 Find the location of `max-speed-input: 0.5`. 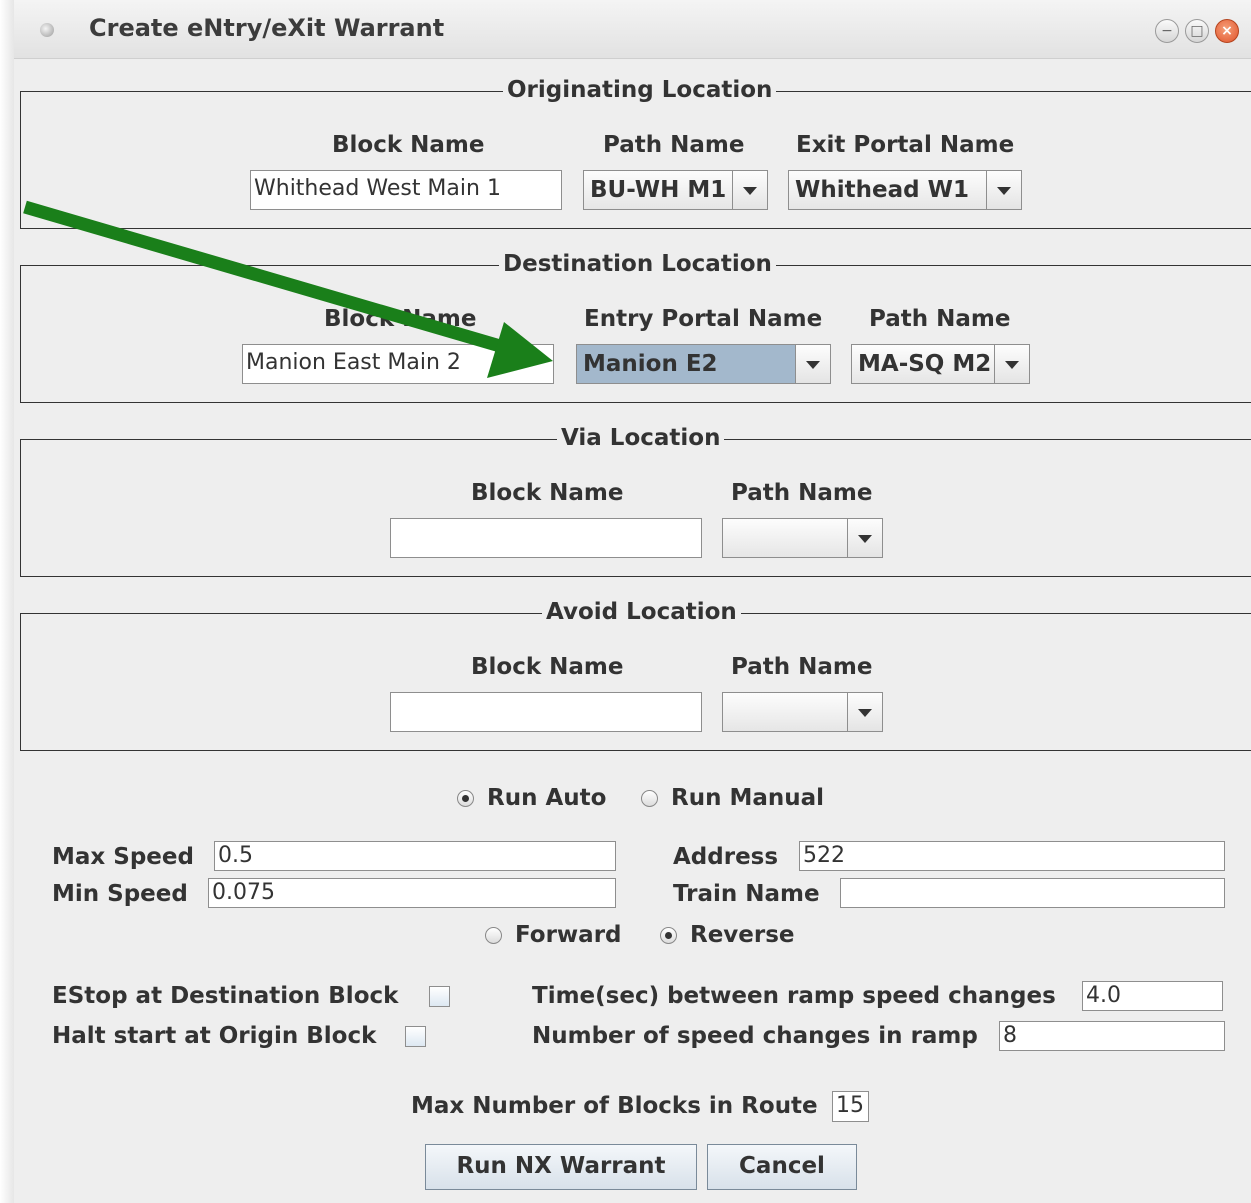

max-speed-input: 0.5 is located at coordinates (415, 856).